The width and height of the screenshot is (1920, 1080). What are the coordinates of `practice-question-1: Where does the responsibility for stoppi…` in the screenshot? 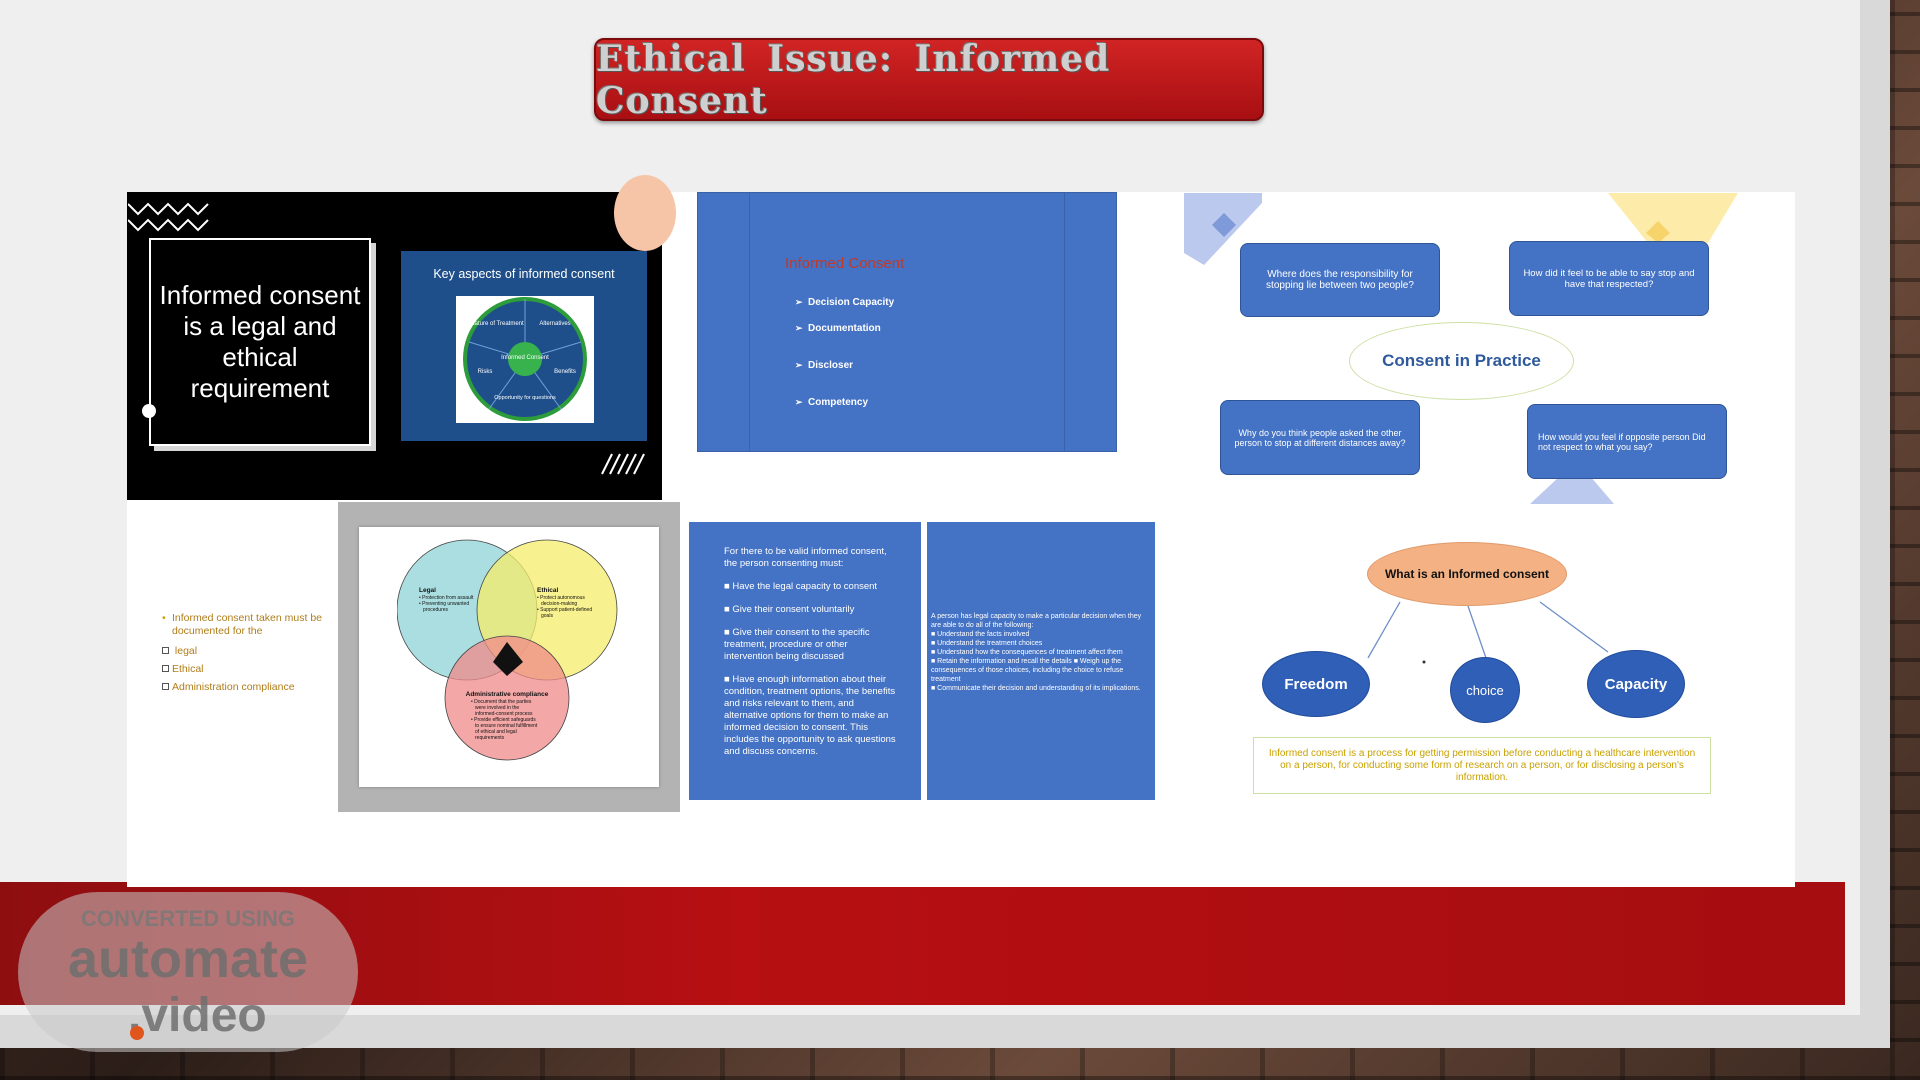 It's located at (1340, 280).